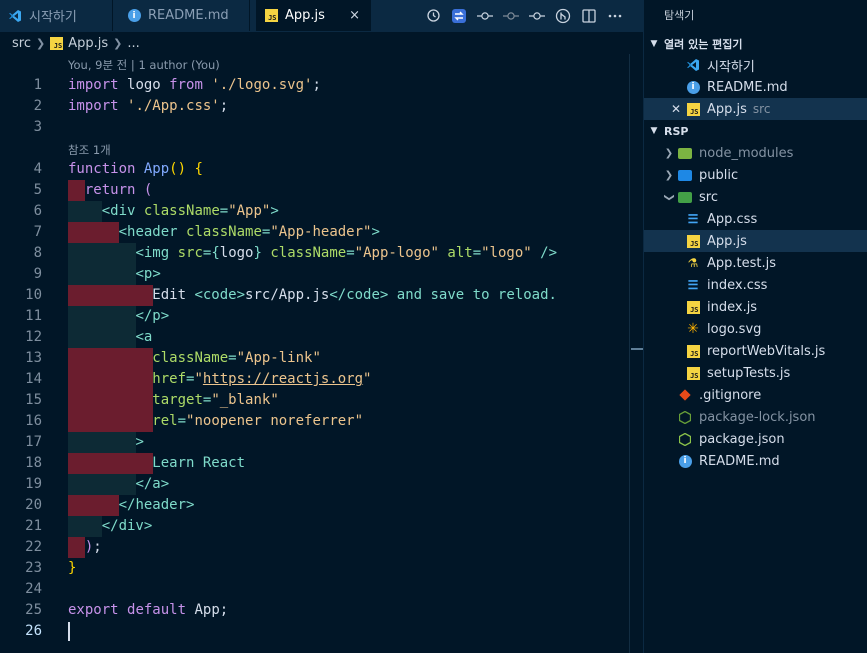 The height and width of the screenshot is (653, 867). Describe the element at coordinates (314, 358) in the screenshot. I see `code-line: 13 className="App-link"` at that location.